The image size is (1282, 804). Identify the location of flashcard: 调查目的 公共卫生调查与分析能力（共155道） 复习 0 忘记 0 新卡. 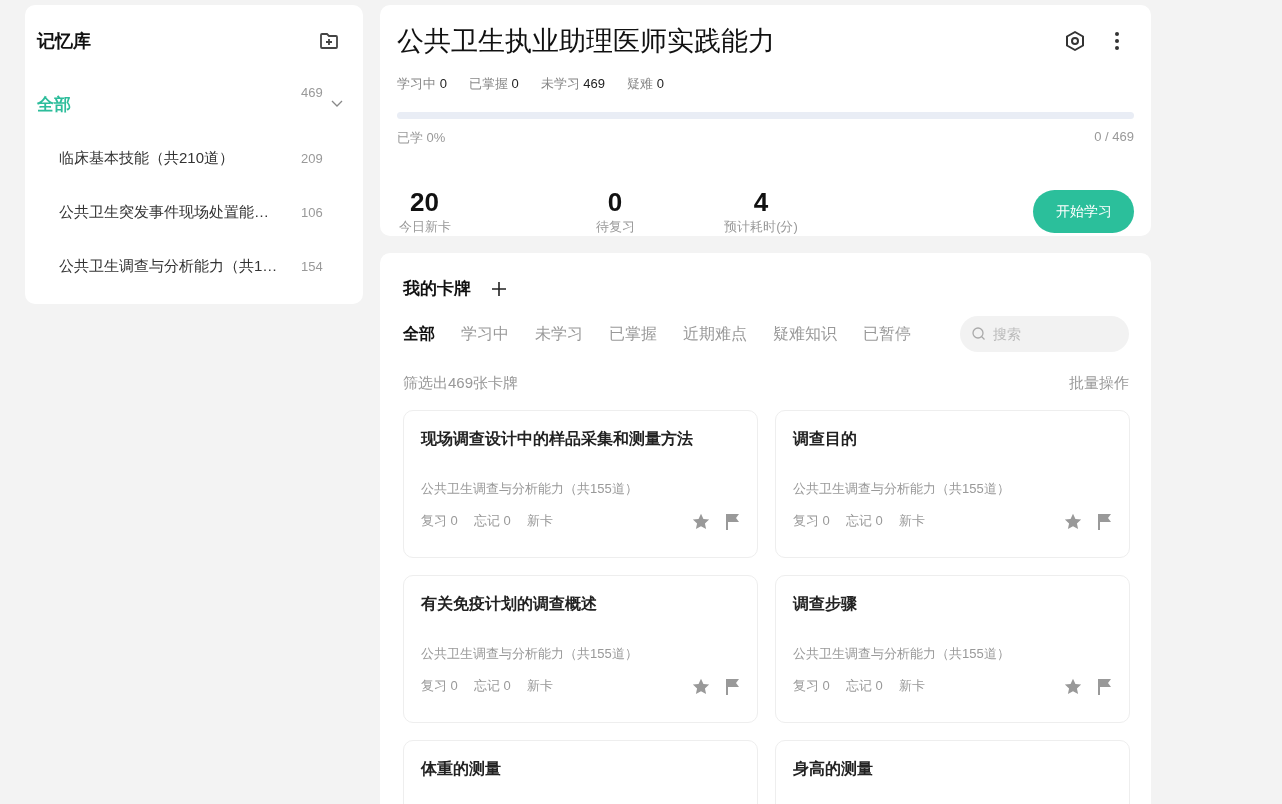
(952, 484).